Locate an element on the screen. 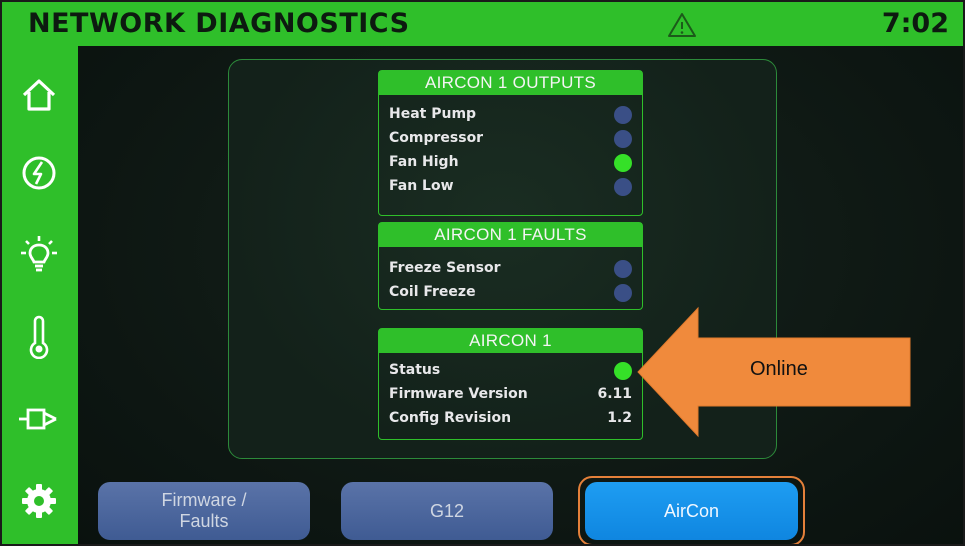 This screenshot has height=546, width=965. aircon-status-indicator is located at coordinates (623, 371).